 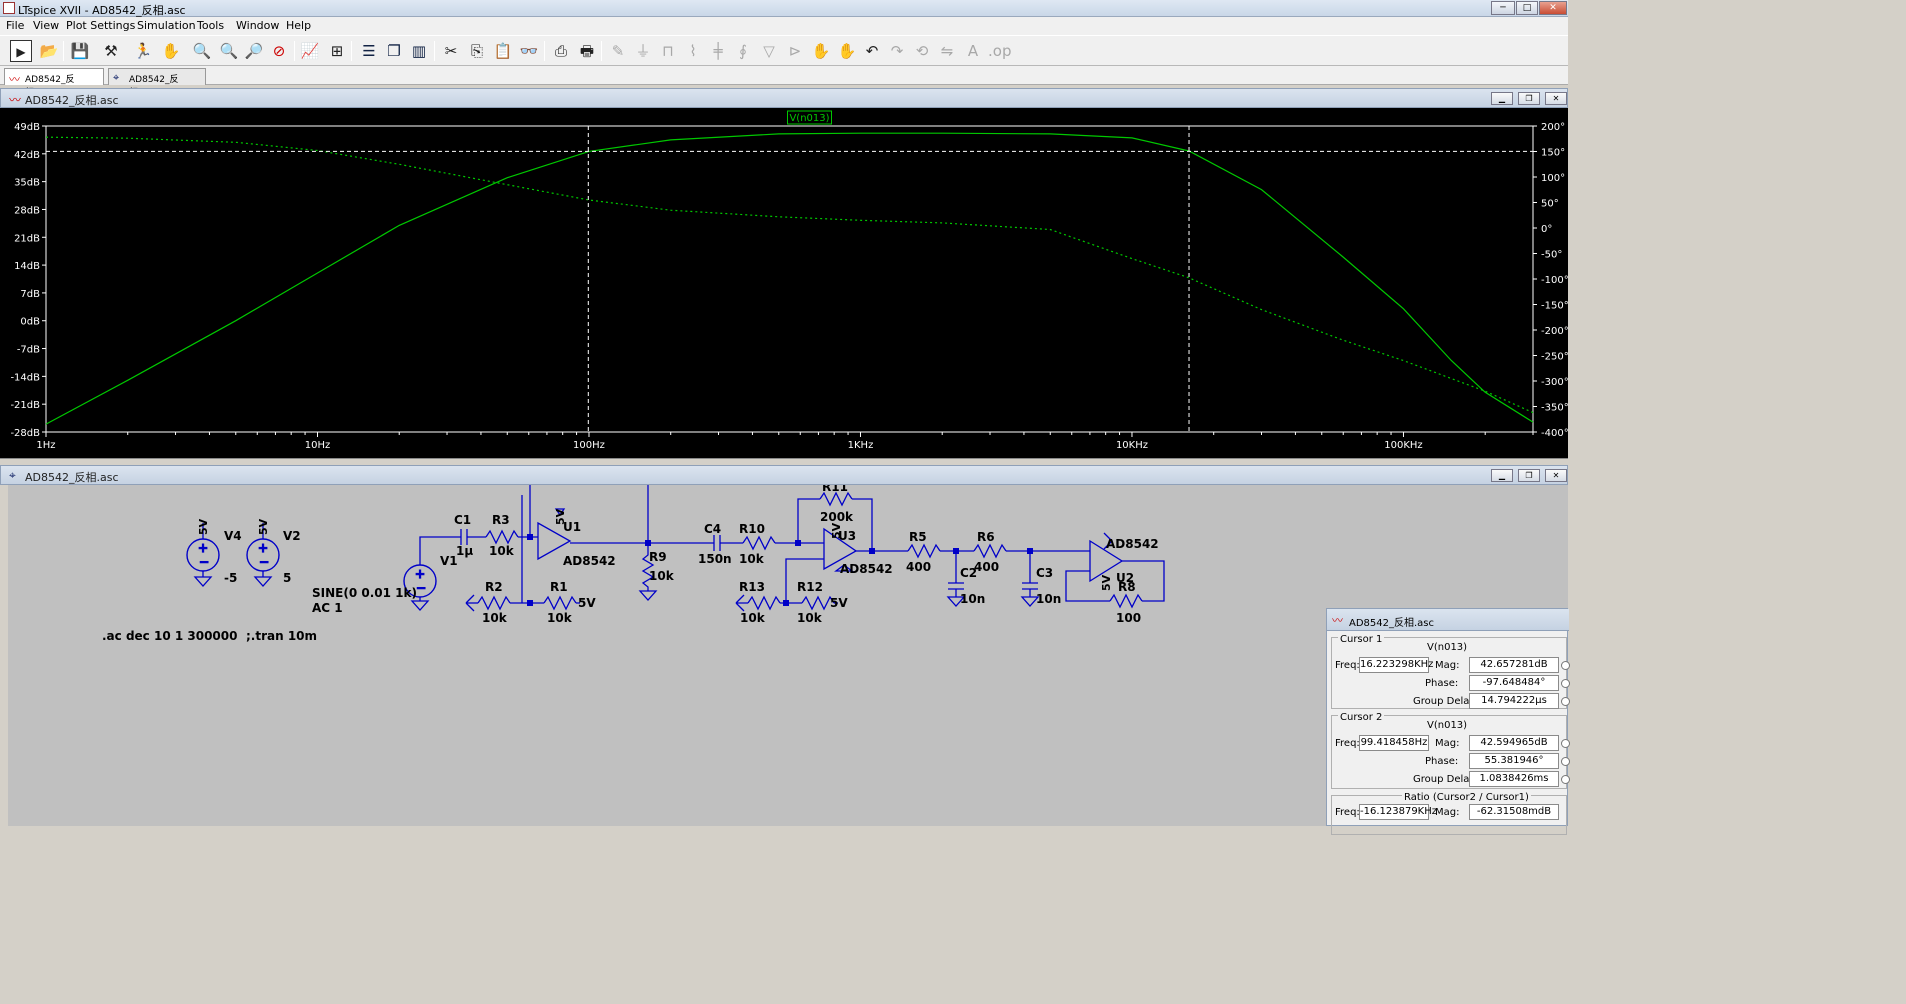 I want to click on cursor1-groupdelay-radio, so click(x=1565, y=701).